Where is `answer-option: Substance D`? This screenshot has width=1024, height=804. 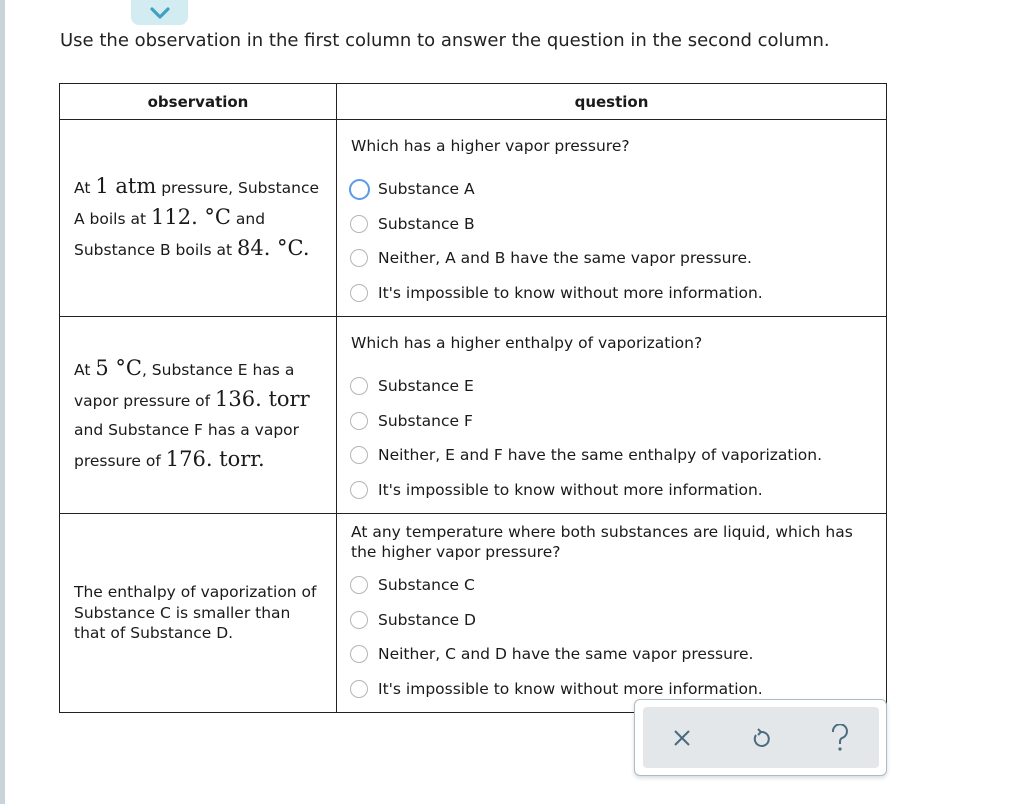
answer-option: Substance D is located at coordinates (611, 620).